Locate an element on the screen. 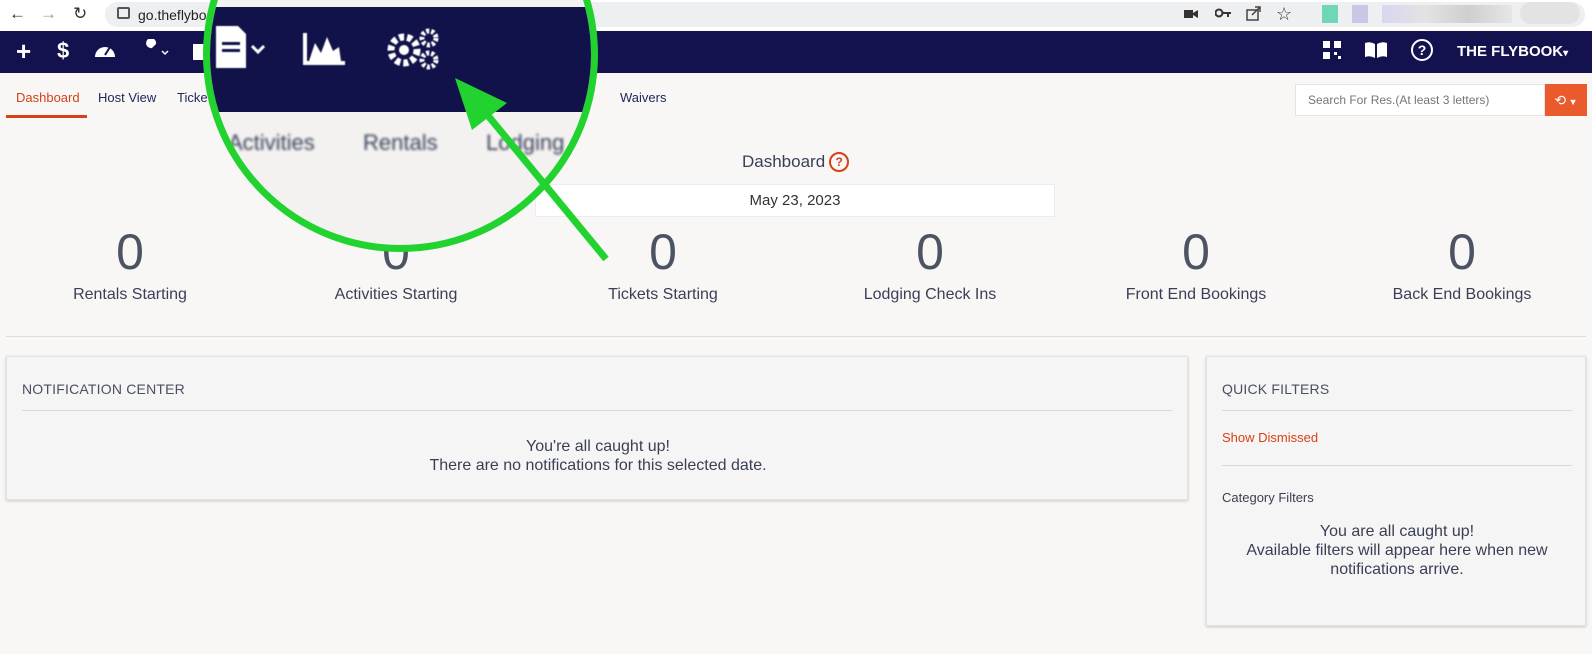  annotation-arrow is located at coordinates (532, 170).